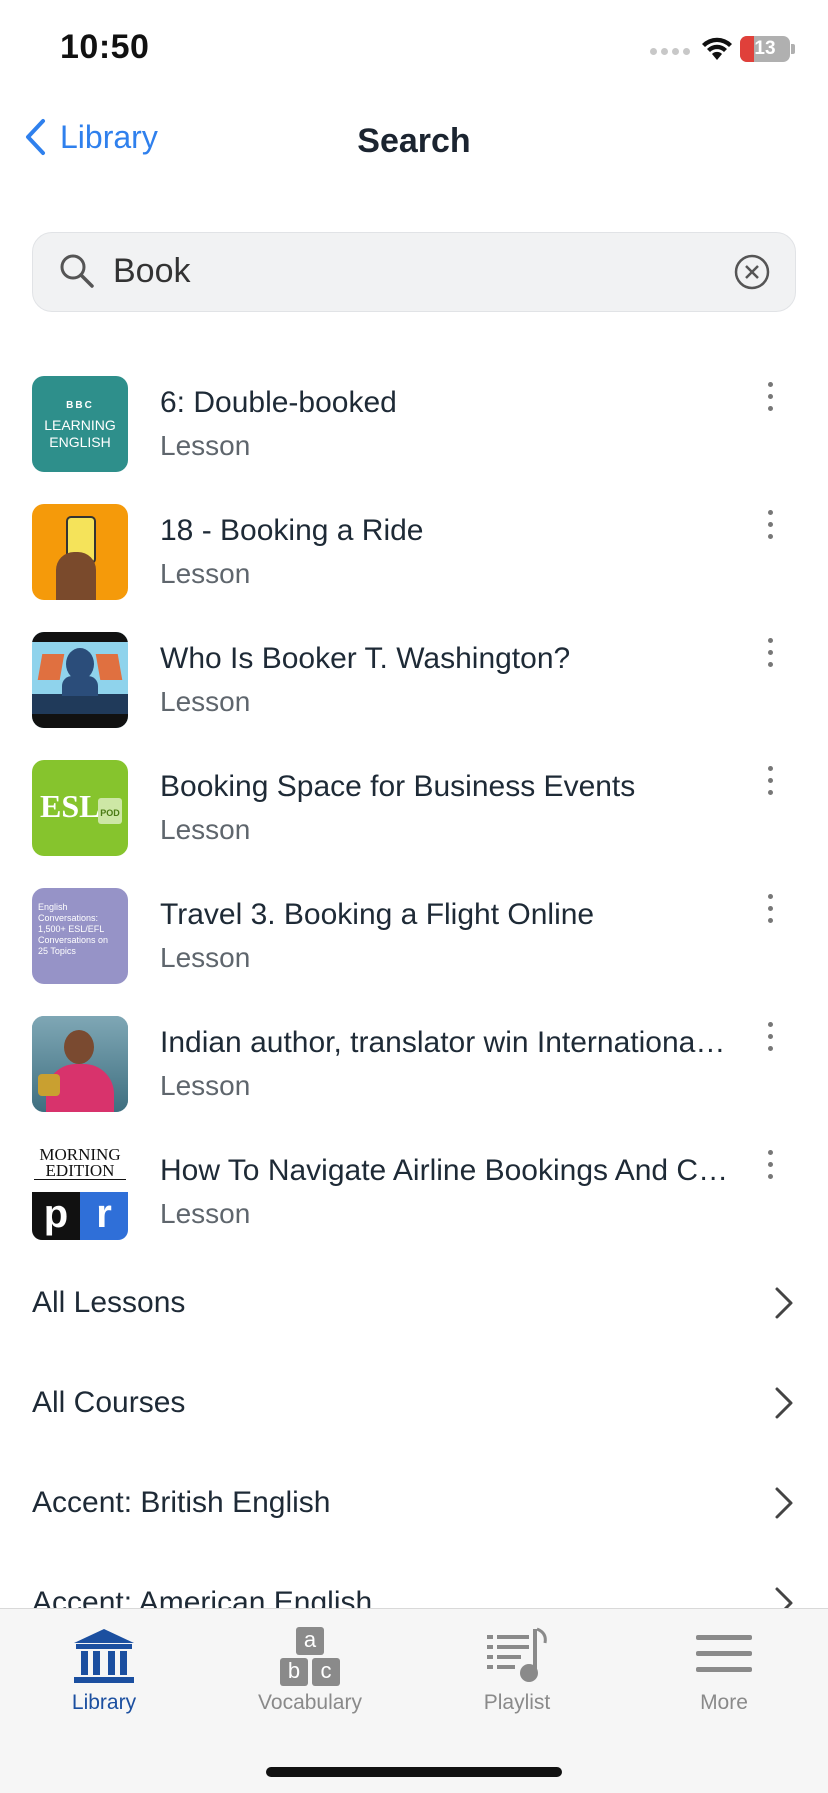  I want to click on tab-library: Library, so click(104, 1669).